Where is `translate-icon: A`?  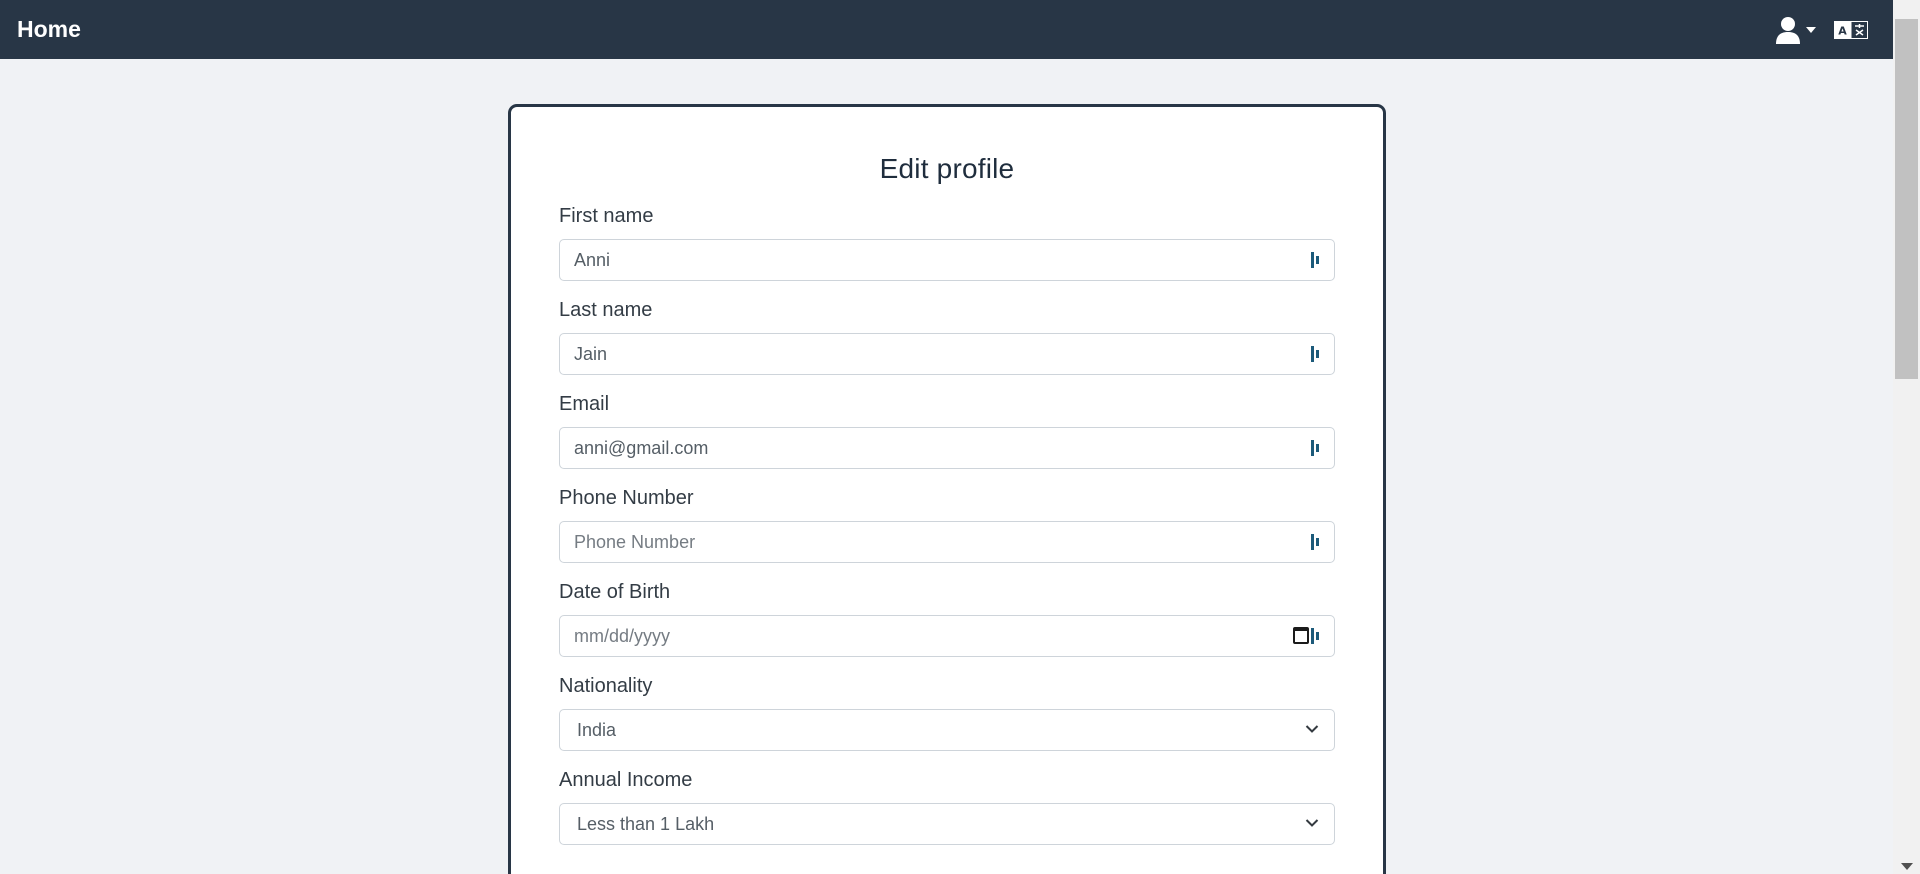 translate-icon: A is located at coordinates (1851, 29).